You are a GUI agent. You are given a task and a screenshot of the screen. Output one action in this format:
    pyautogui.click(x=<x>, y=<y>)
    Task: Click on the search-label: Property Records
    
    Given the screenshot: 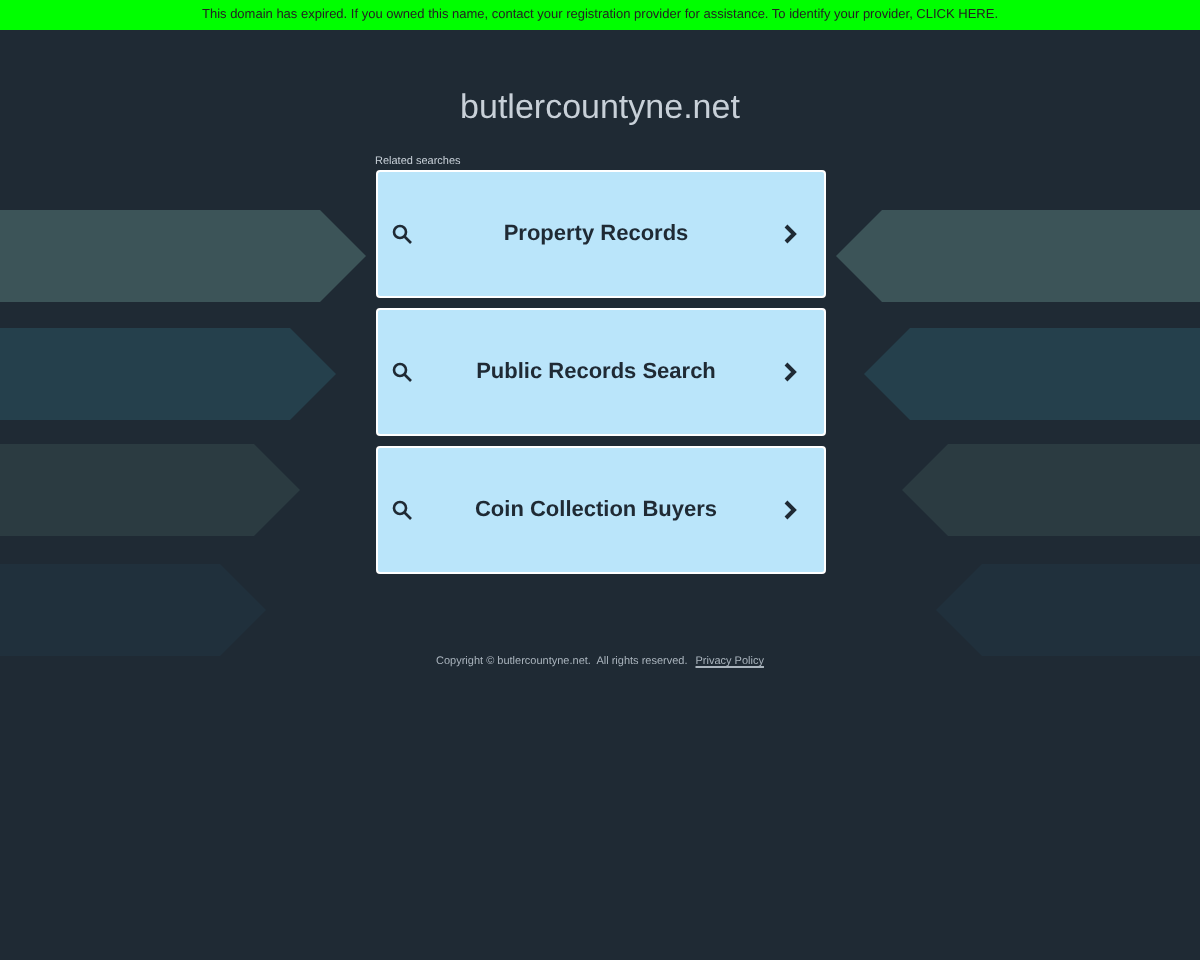 What is the action you would take?
    pyautogui.click(x=596, y=234)
    